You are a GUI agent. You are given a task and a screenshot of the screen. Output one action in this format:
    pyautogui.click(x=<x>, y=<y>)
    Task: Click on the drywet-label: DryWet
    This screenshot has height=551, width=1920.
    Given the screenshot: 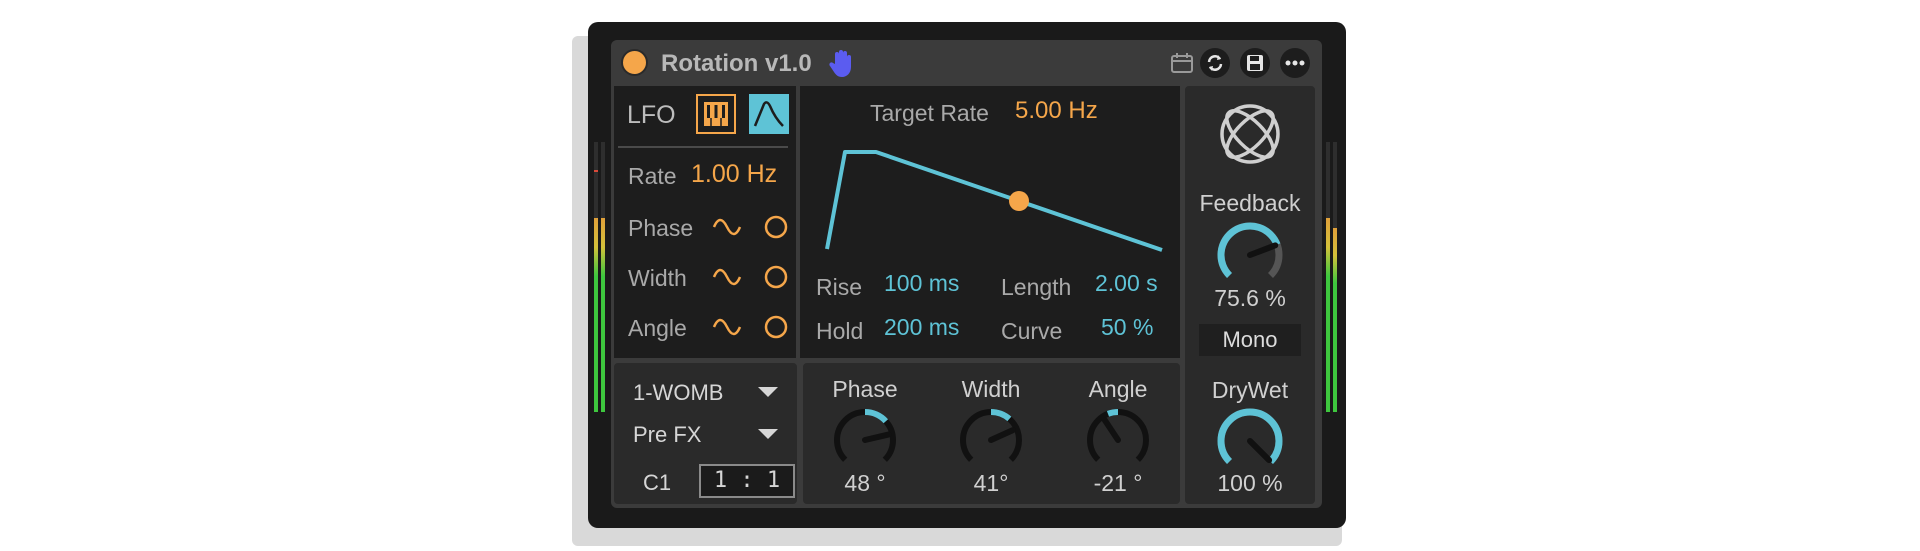 What is the action you would take?
    pyautogui.click(x=1250, y=390)
    